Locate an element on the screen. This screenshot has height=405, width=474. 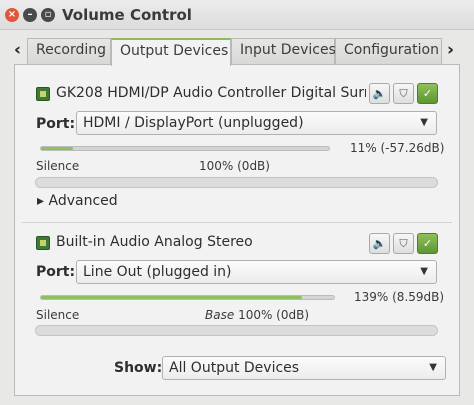
tab-input-devices: Input Devices is located at coordinates (283, 51).